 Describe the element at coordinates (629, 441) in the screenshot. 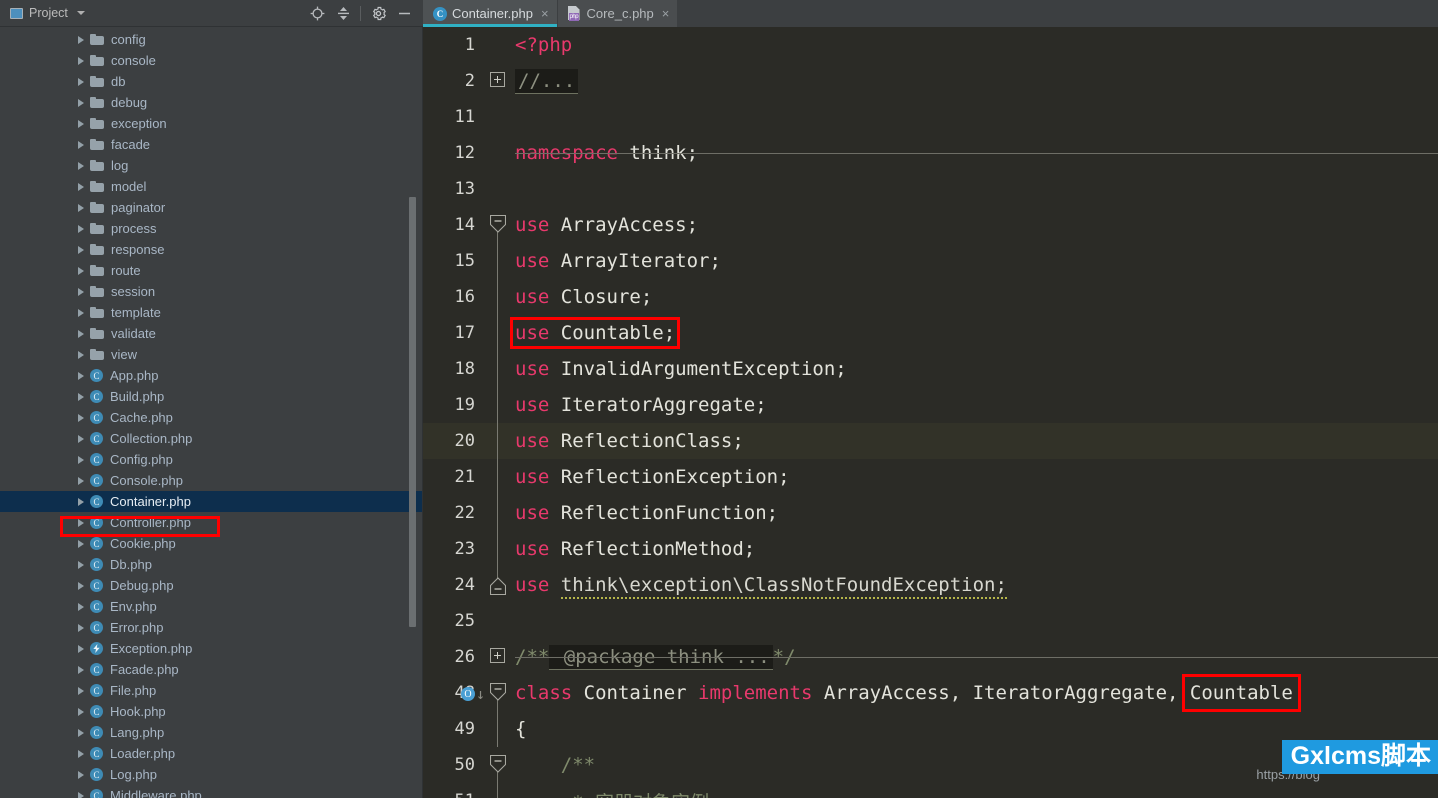

I see `code-text: use ReflectionClass;` at that location.